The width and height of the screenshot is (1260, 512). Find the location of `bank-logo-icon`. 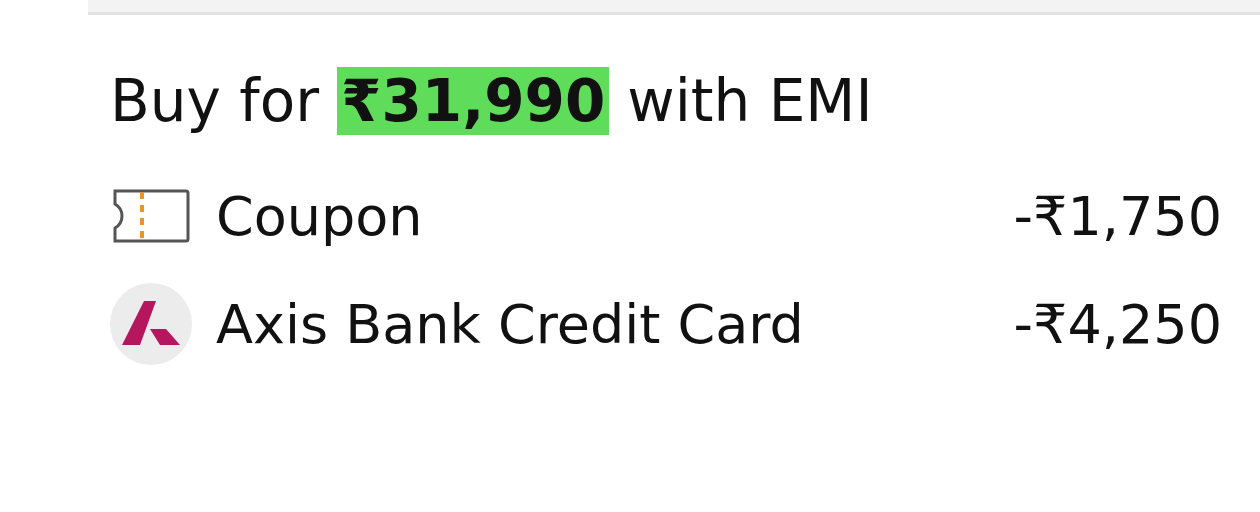

bank-logo-icon is located at coordinates (151, 324).